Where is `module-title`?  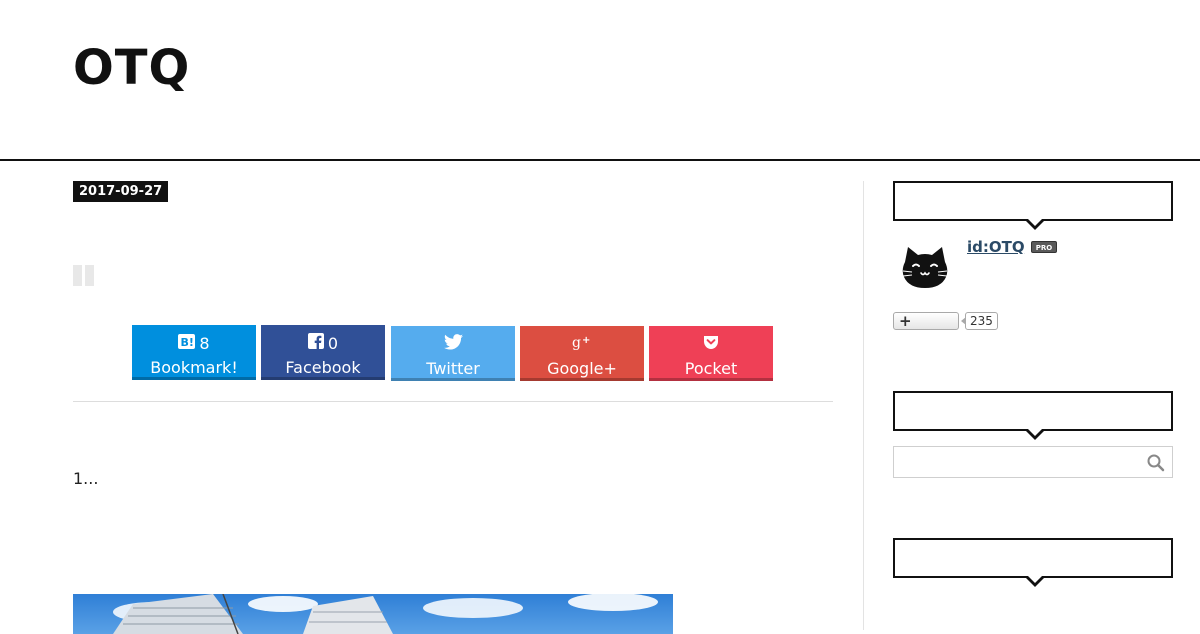 module-title is located at coordinates (1033, 562).